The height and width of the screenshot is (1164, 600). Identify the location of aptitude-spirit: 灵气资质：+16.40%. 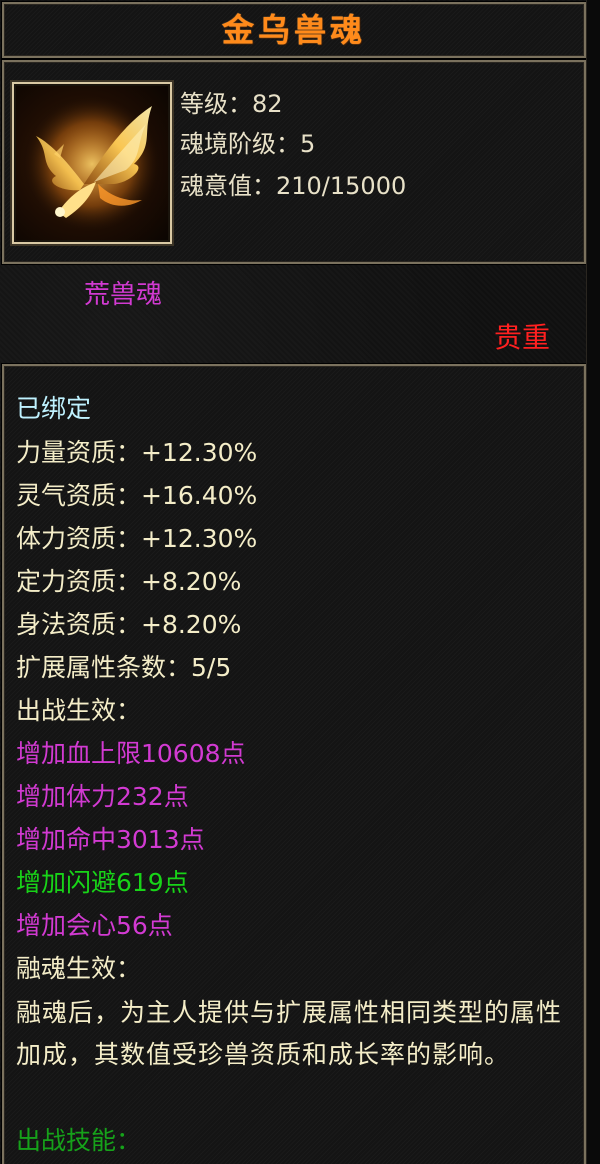
(137, 495).